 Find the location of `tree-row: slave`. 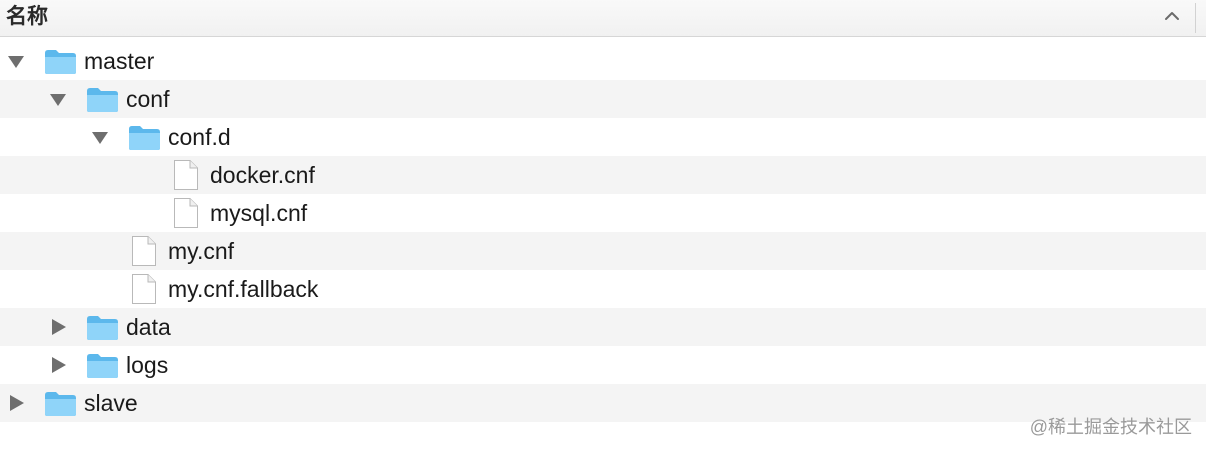

tree-row: slave is located at coordinates (603, 403).